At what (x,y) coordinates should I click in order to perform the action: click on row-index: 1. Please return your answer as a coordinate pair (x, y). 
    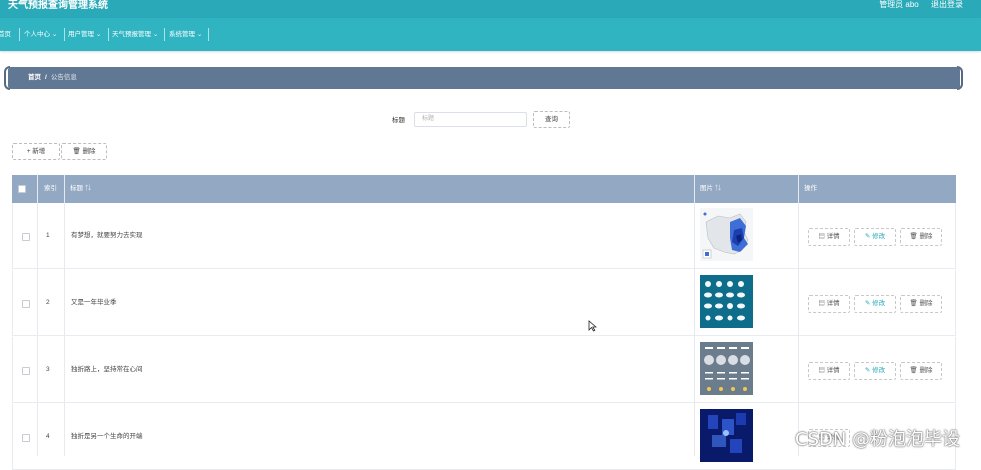
    Looking at the image, I should click on (48, 235).